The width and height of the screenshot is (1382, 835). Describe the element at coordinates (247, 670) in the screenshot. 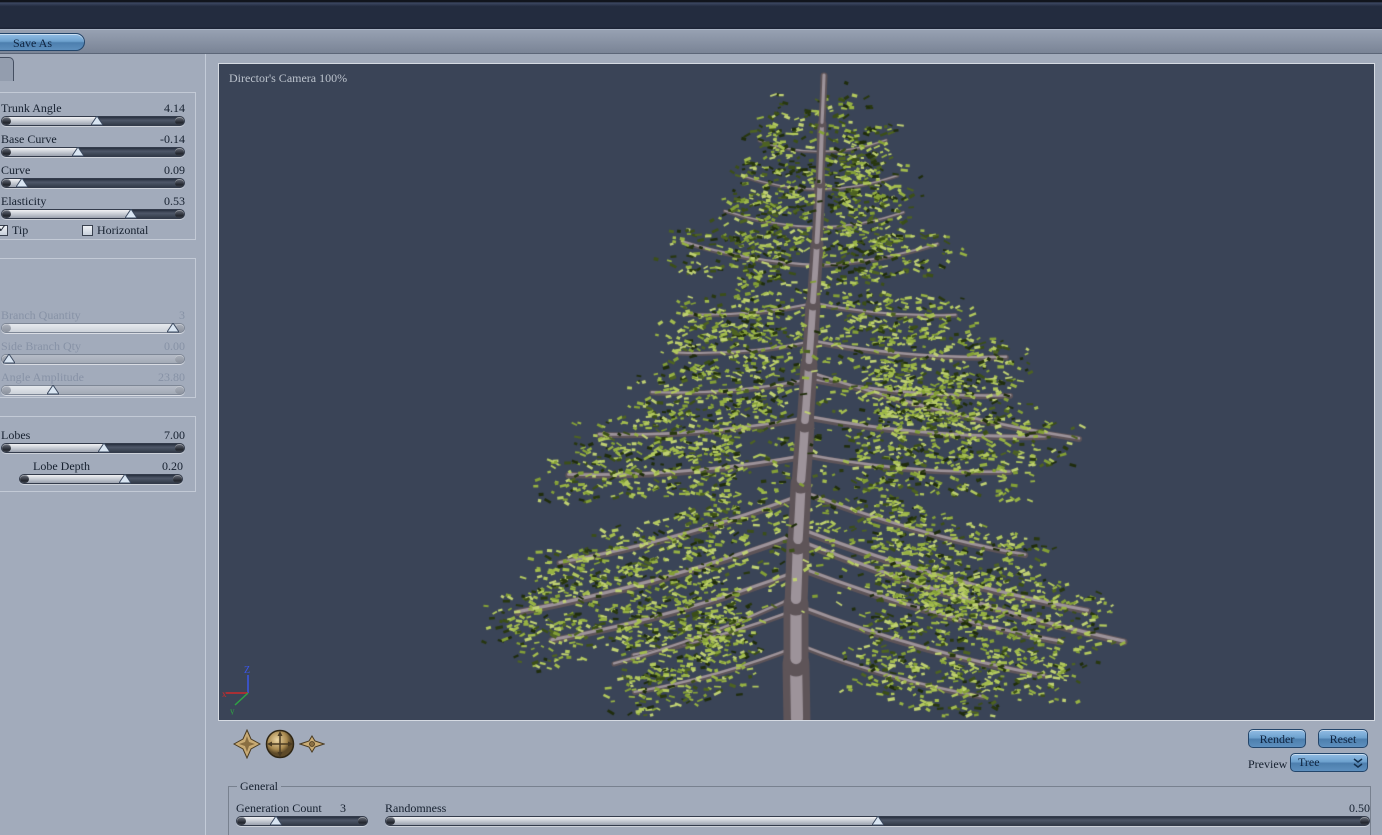

I see `axis-z-label: Z` at that location.